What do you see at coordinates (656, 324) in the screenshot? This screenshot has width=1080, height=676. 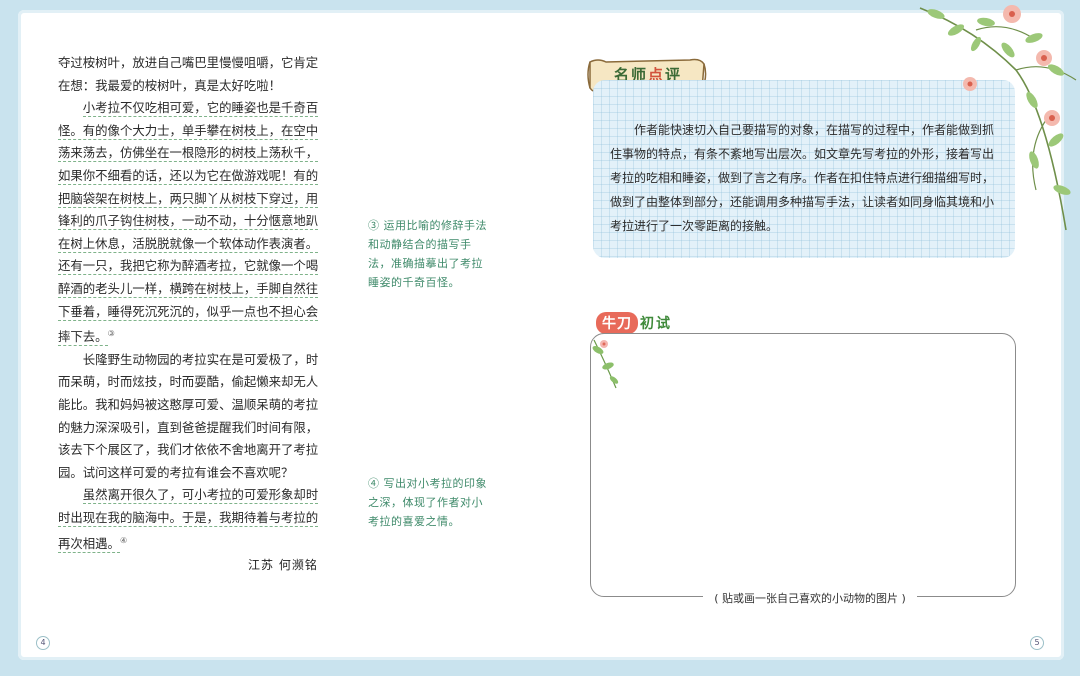 I see `trial-title-rest: 初试` at bounding box center [656, 324].